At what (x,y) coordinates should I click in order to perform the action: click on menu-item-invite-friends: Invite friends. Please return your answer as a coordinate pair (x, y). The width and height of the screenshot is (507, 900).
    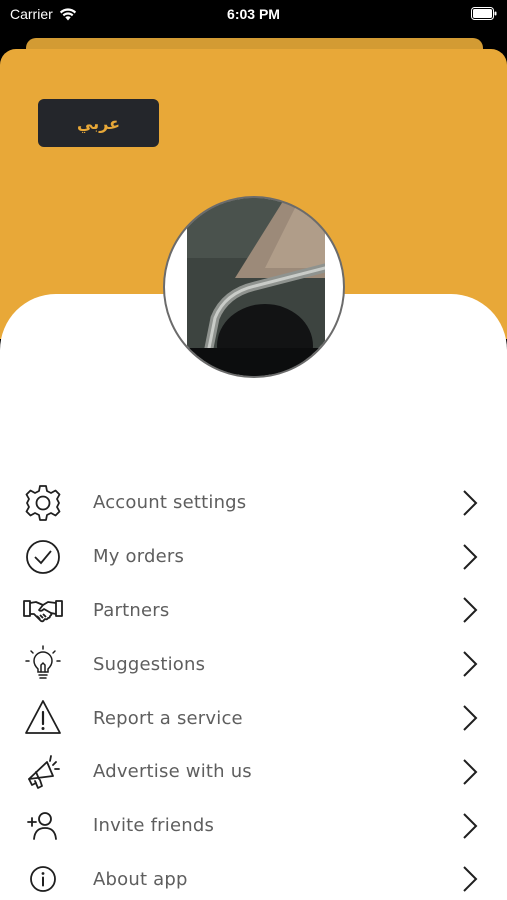
    Looking at the image, I should click on (253, 826).